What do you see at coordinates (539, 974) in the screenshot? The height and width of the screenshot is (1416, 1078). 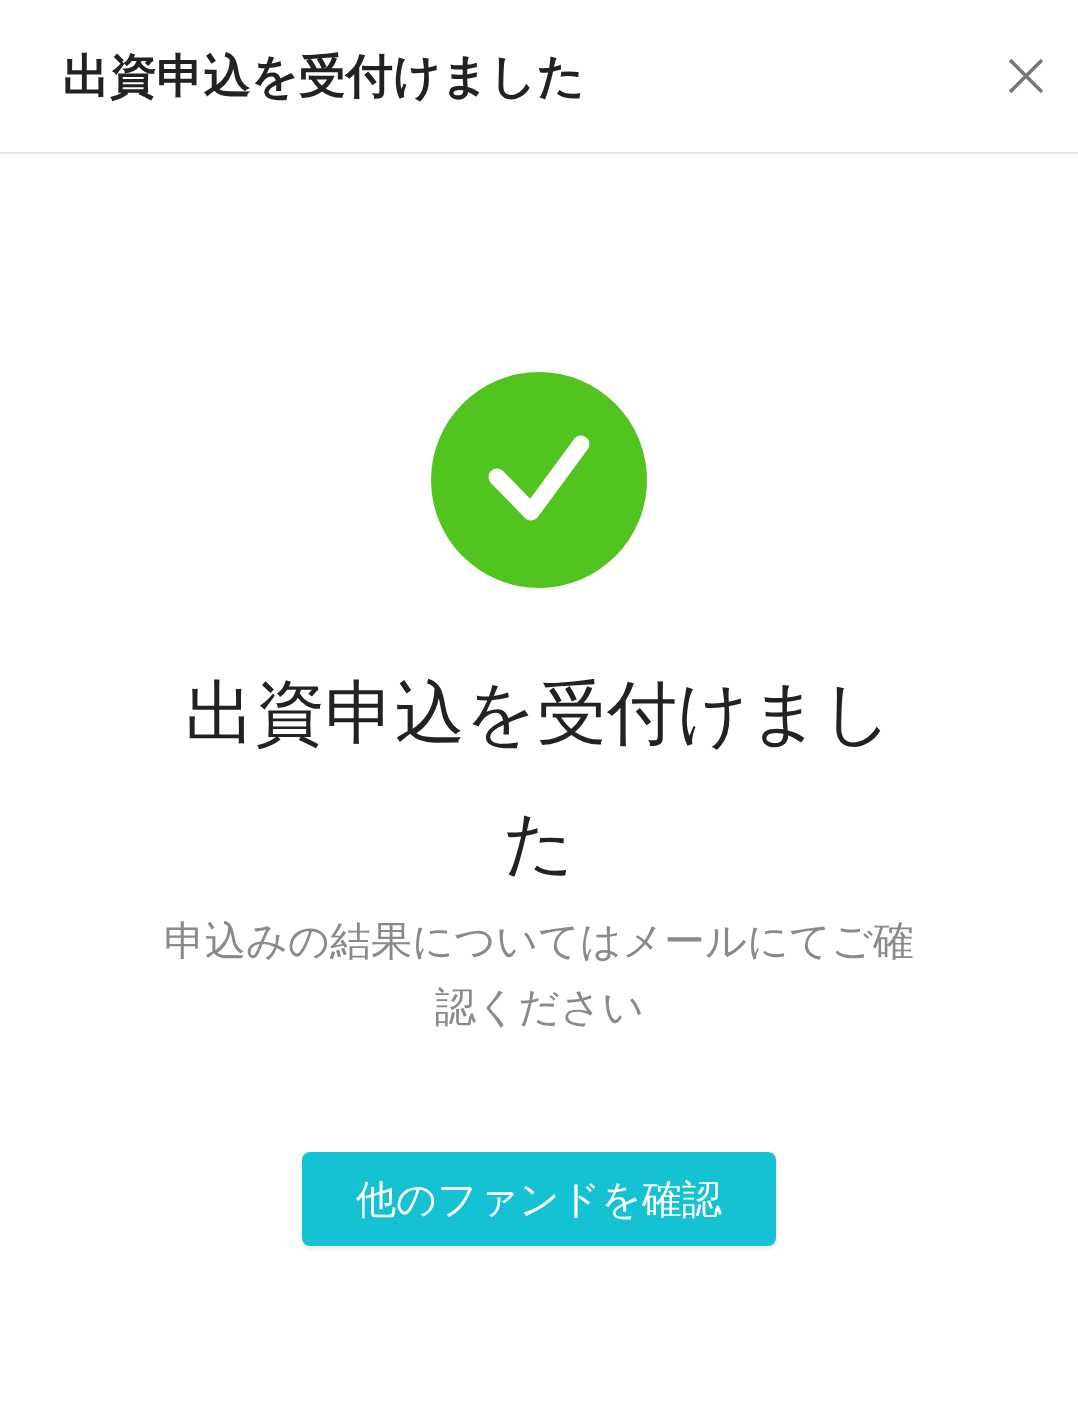 I see `result-message: 申込みの結果についてはメールにてご確認ください` at bounding box center [539, 974].